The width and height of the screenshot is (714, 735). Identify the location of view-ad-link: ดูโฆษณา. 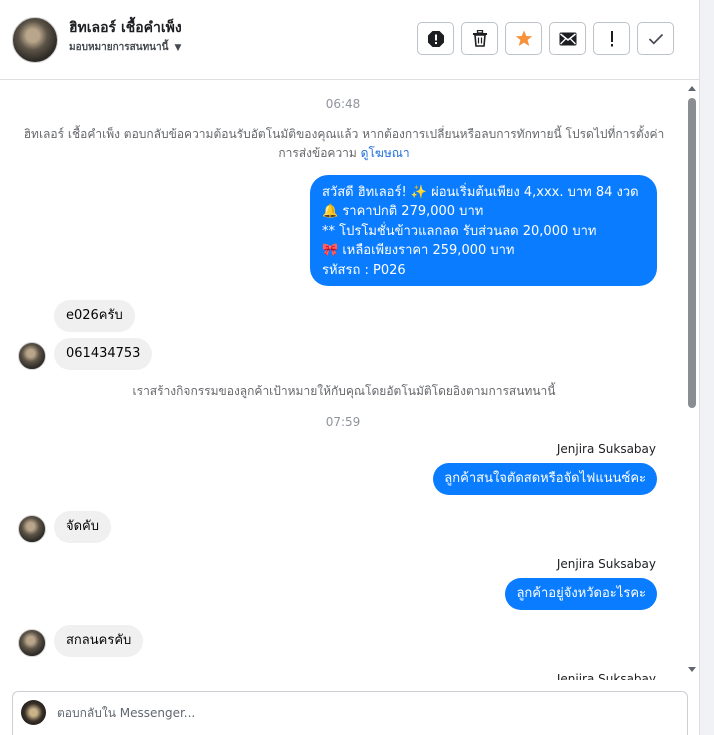
(385, 153).